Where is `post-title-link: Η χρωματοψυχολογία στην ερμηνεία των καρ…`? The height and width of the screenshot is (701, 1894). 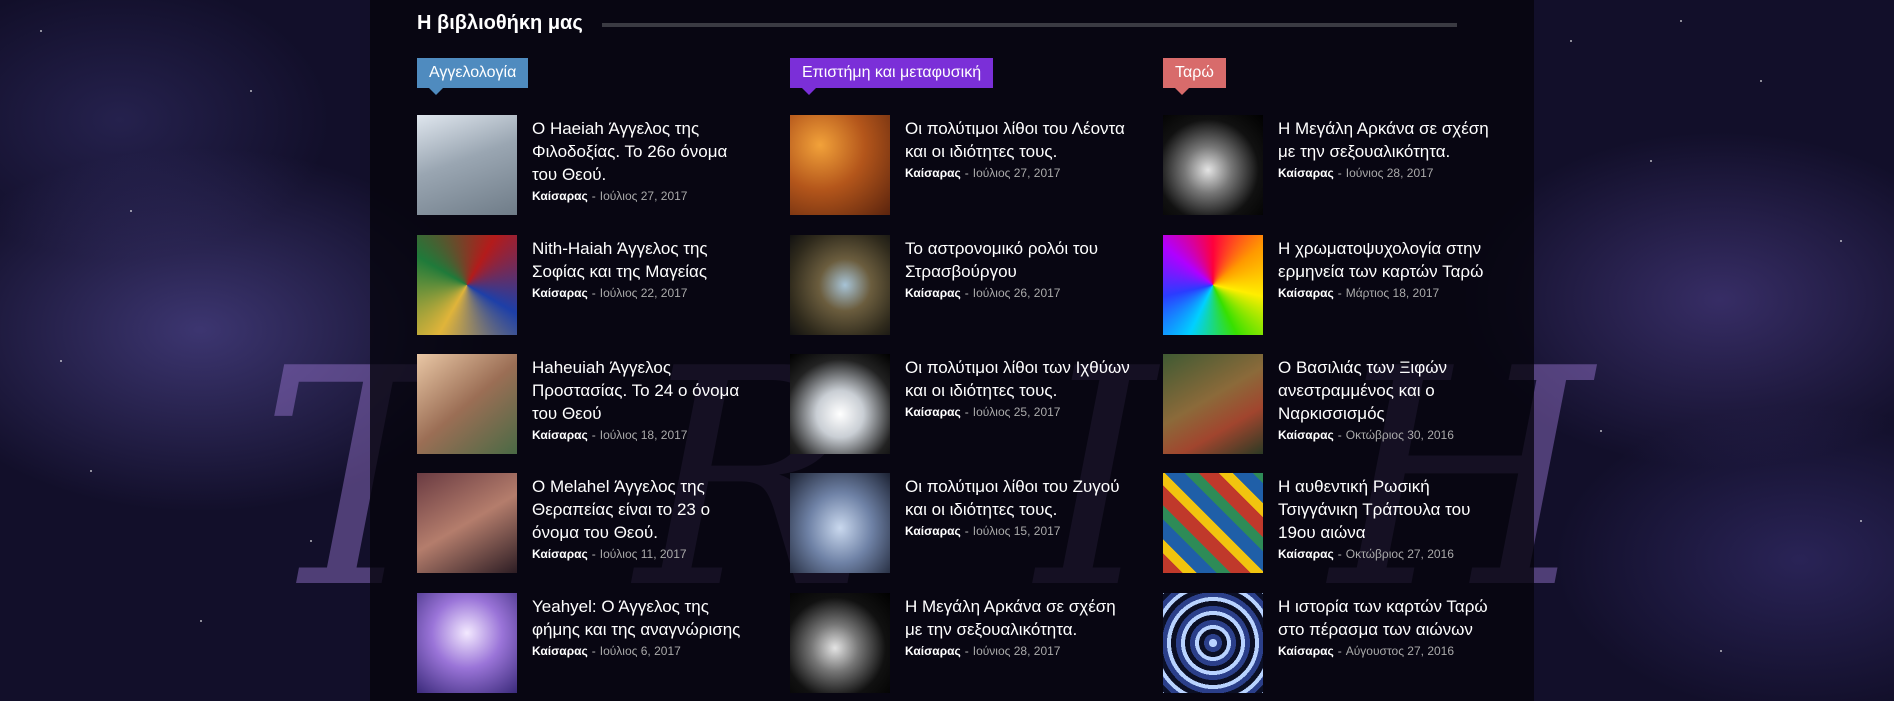
post-title-link: Η χρωματοψυχολογία στην ερμηνεία των καρ… is located at coordinates (1390, 260).